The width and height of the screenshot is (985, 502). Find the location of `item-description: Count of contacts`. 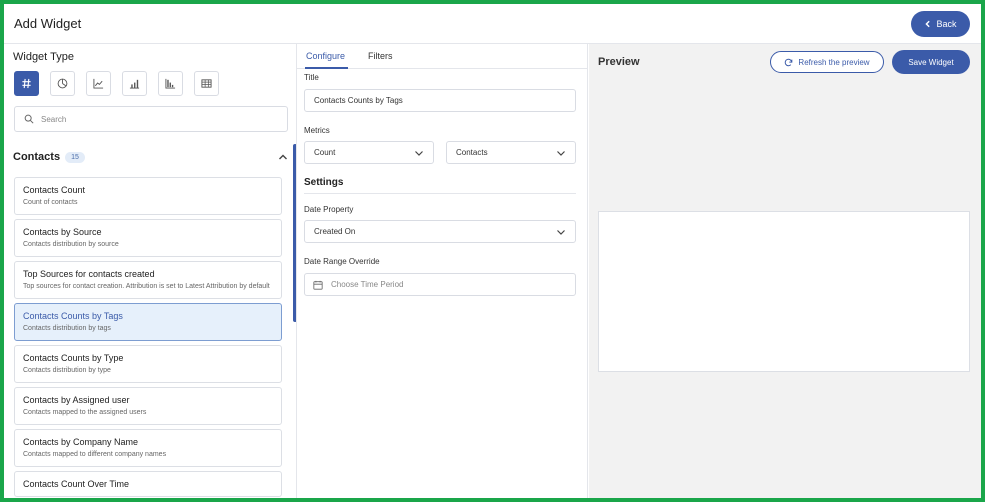

item-description: Count of contacts is located at coordinates (50, 202).